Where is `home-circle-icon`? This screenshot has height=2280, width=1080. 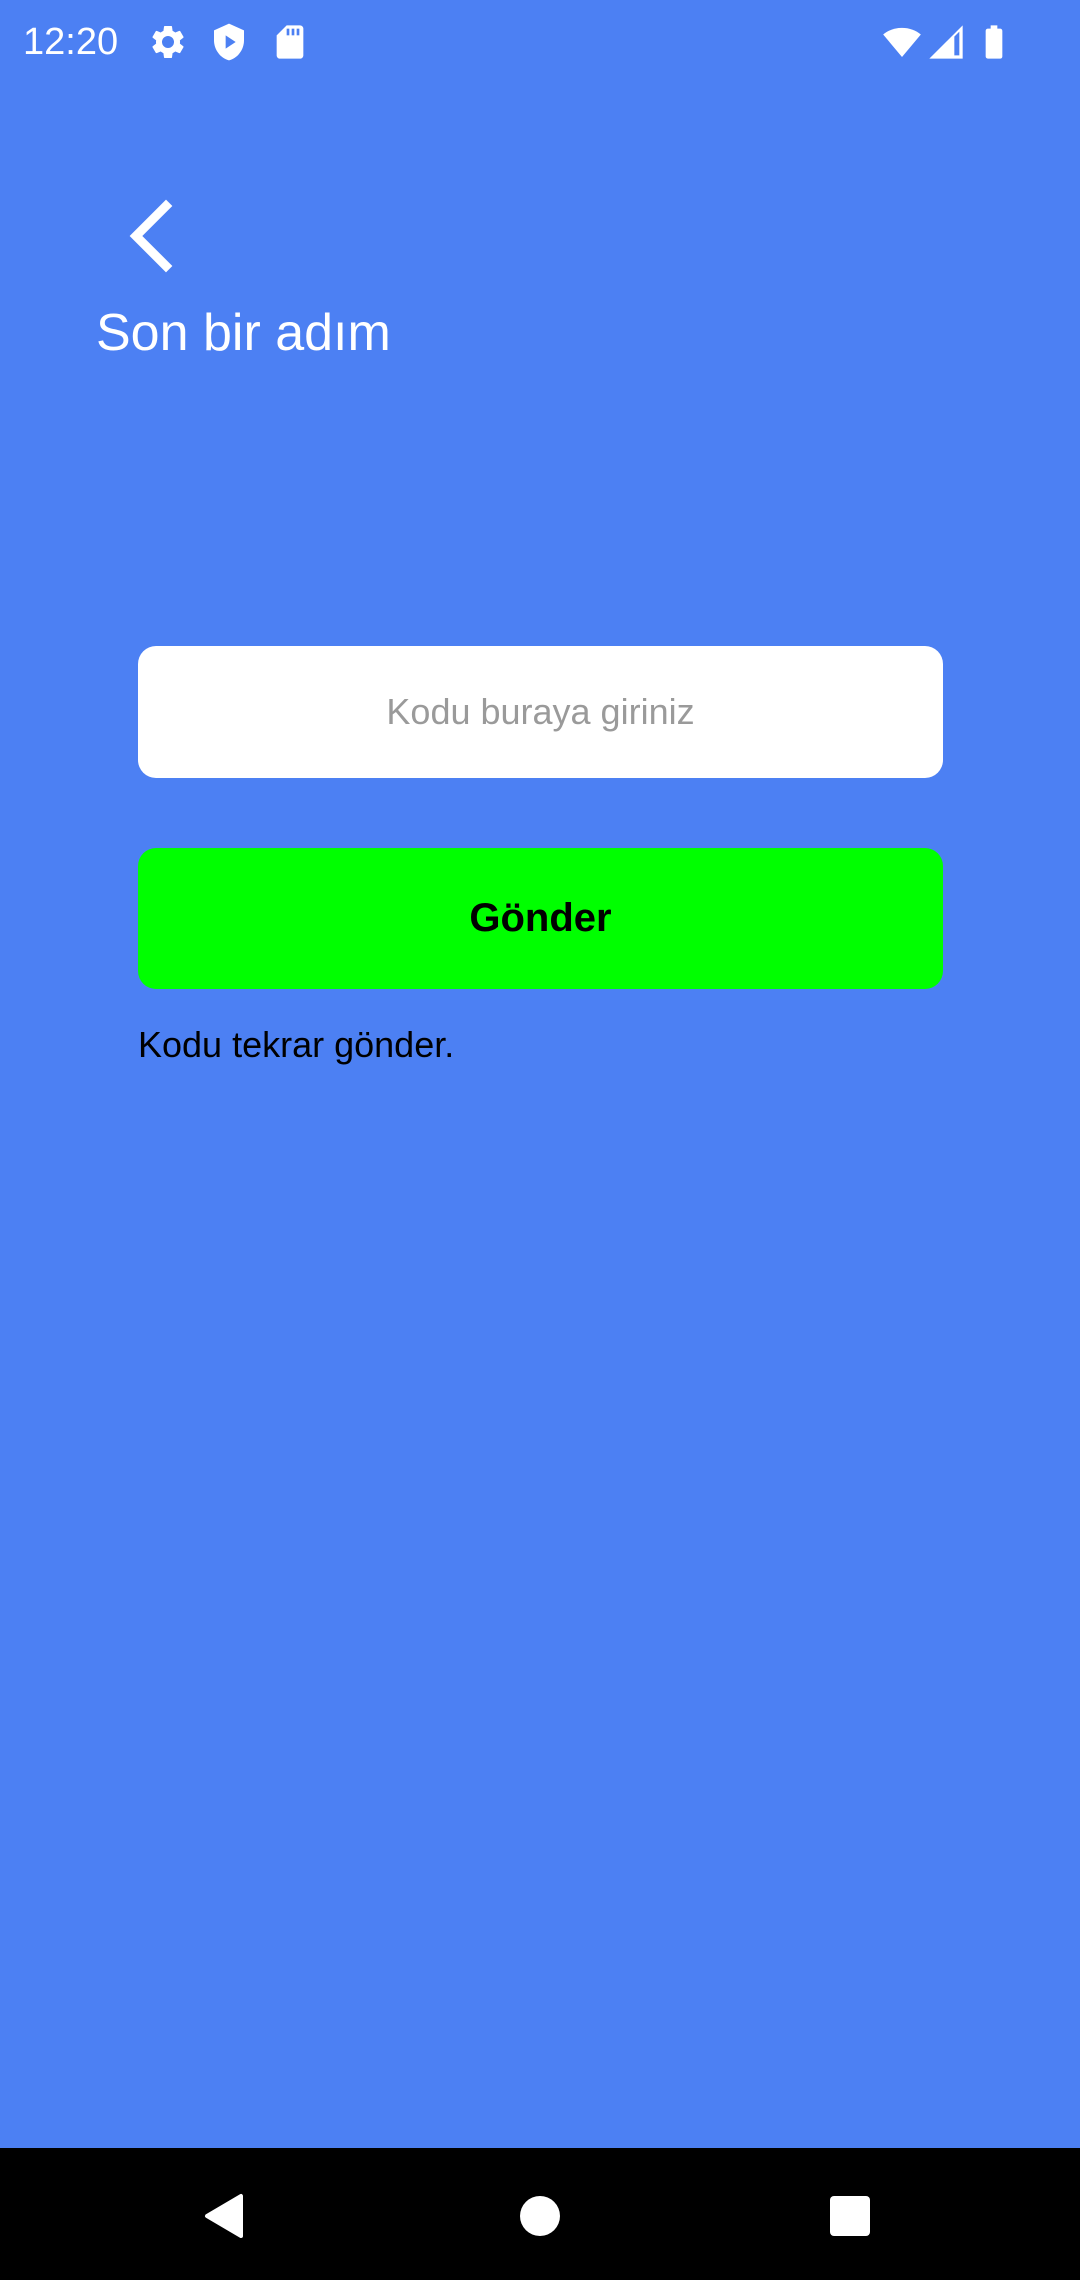
home-circle-icon is located at coordinates (540, 2216).